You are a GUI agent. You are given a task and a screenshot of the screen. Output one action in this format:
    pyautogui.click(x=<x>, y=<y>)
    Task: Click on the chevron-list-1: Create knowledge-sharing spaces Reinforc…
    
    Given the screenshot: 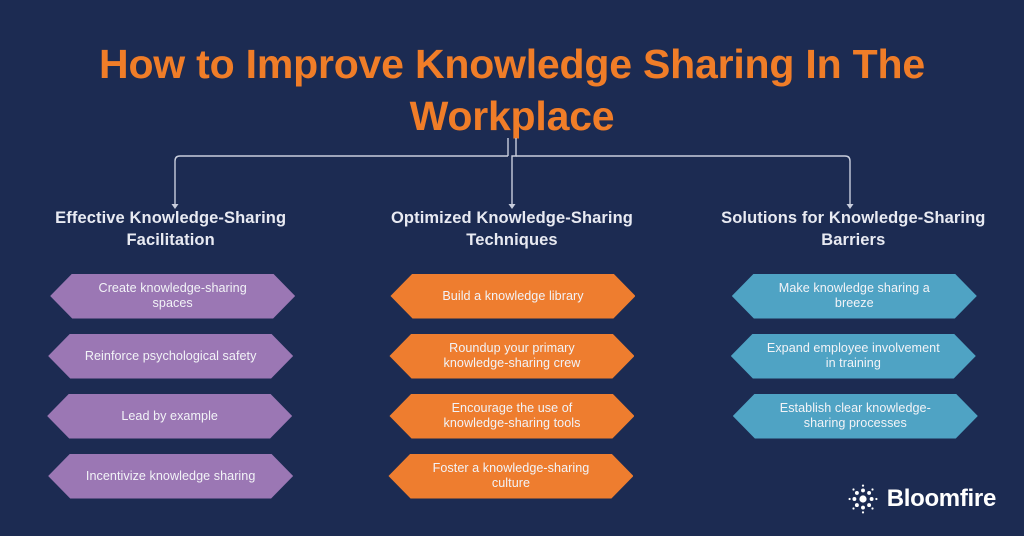 What is the action you would take?
    pyautogui.click(x=170, y=393)
    